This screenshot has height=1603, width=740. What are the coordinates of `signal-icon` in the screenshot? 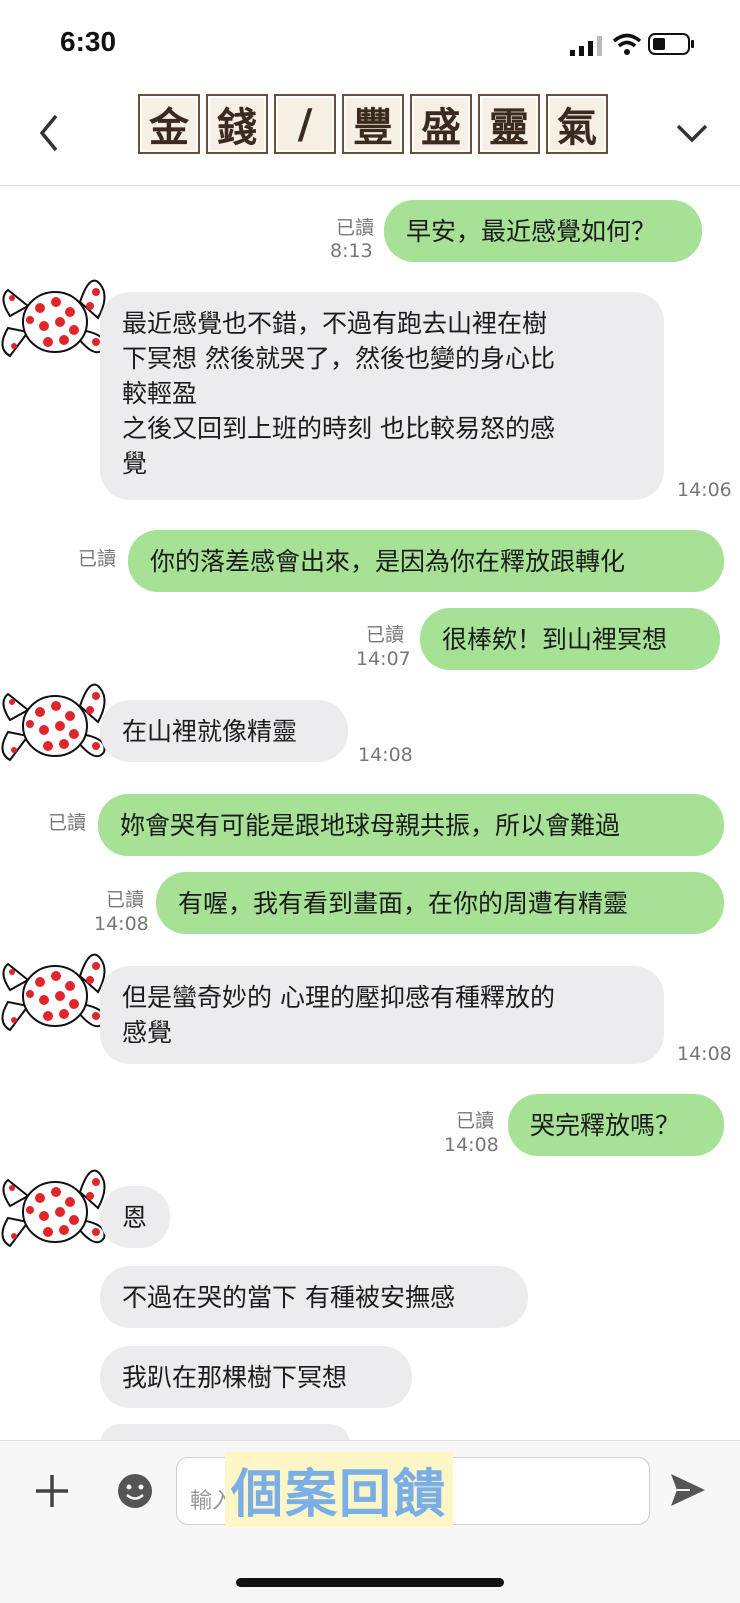 It's located at (586, 46).